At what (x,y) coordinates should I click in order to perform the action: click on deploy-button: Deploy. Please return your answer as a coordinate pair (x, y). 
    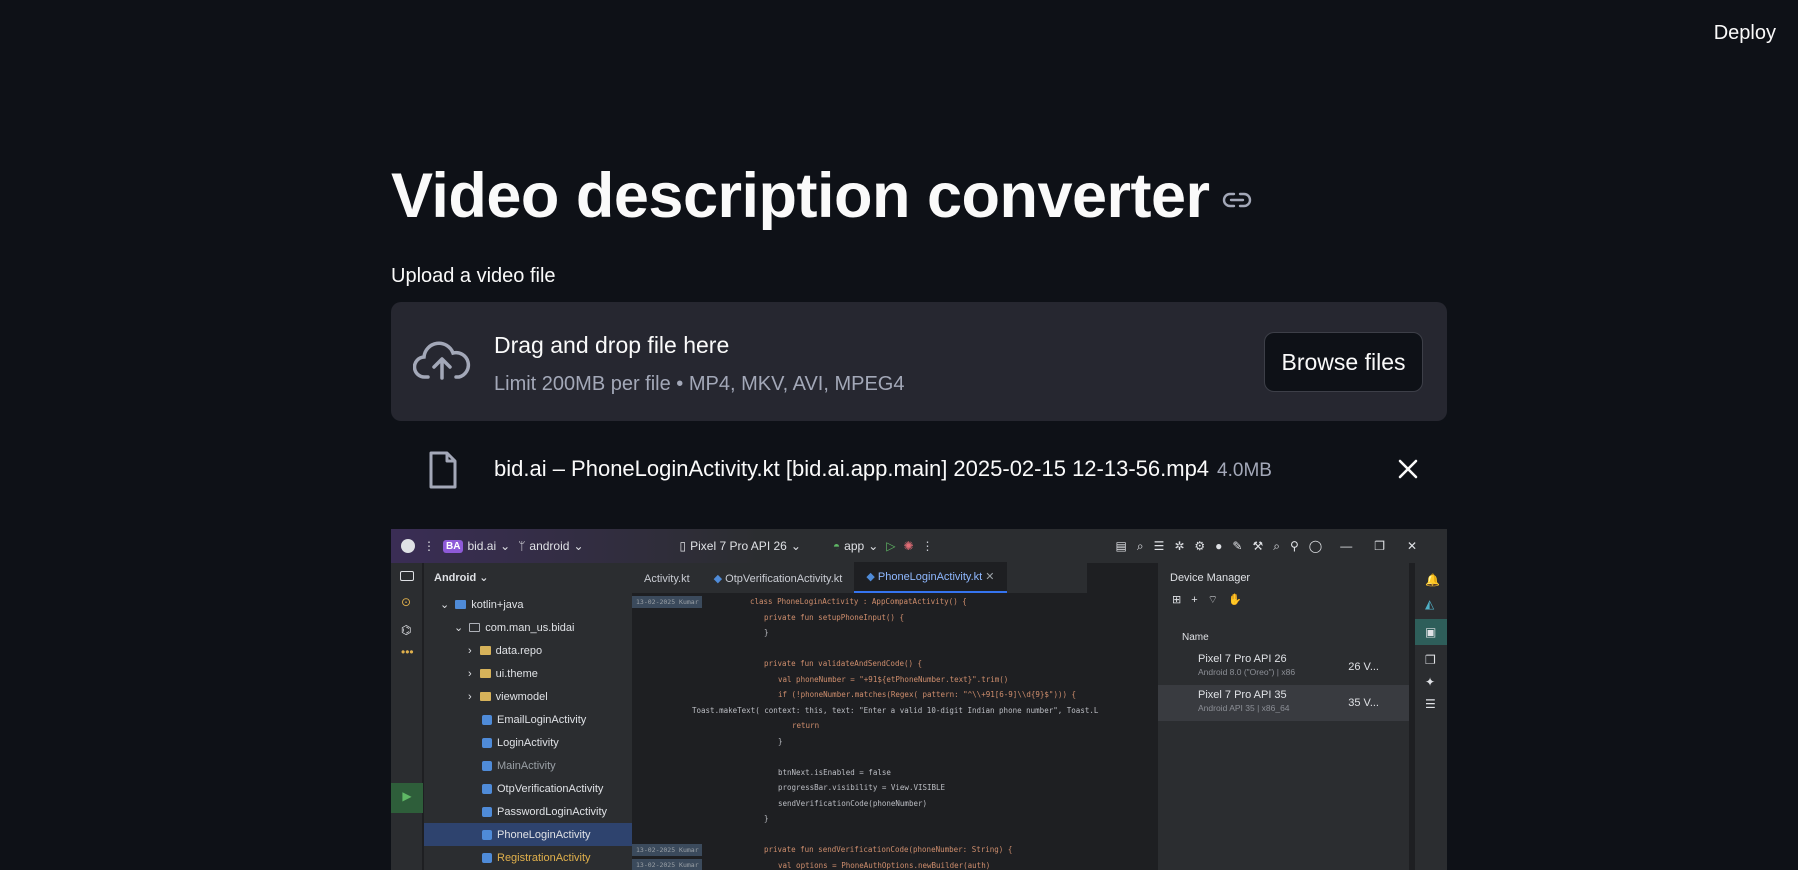
    Looking at the image, I should click on (1745, 33).